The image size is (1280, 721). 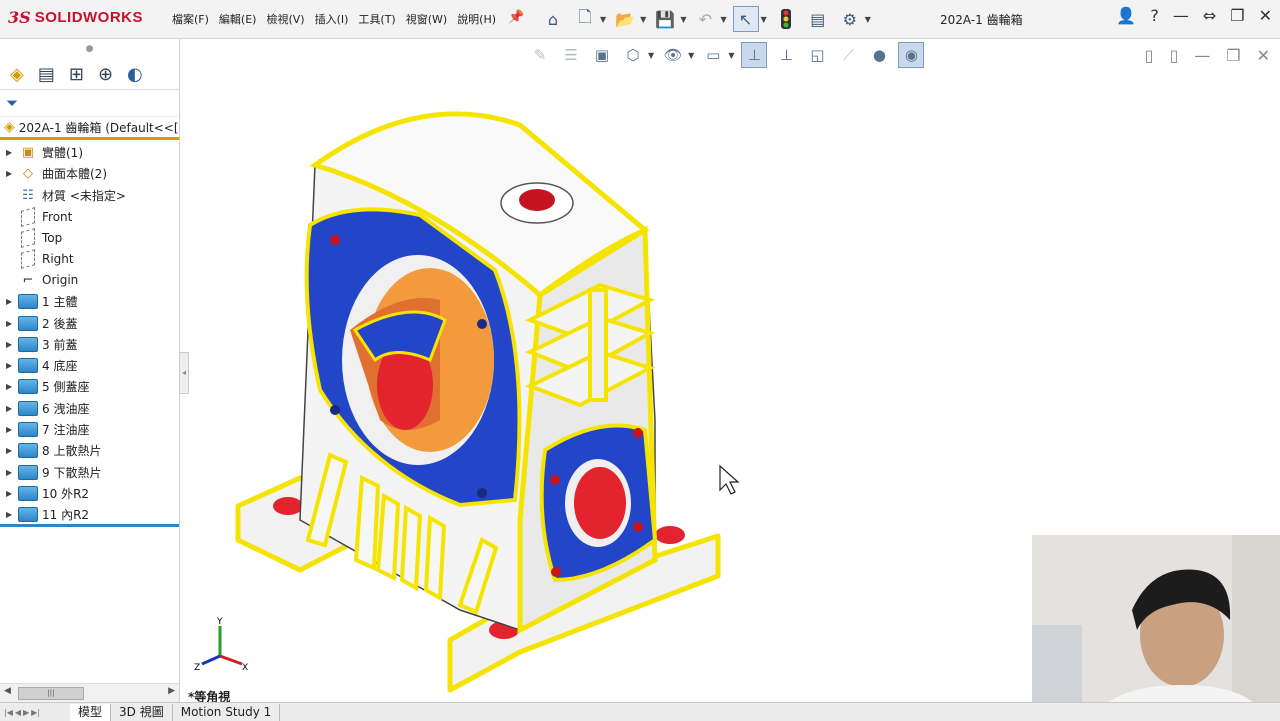 I want to click on tree-item: ▶ 1 主體, so click(x=89, y=301).